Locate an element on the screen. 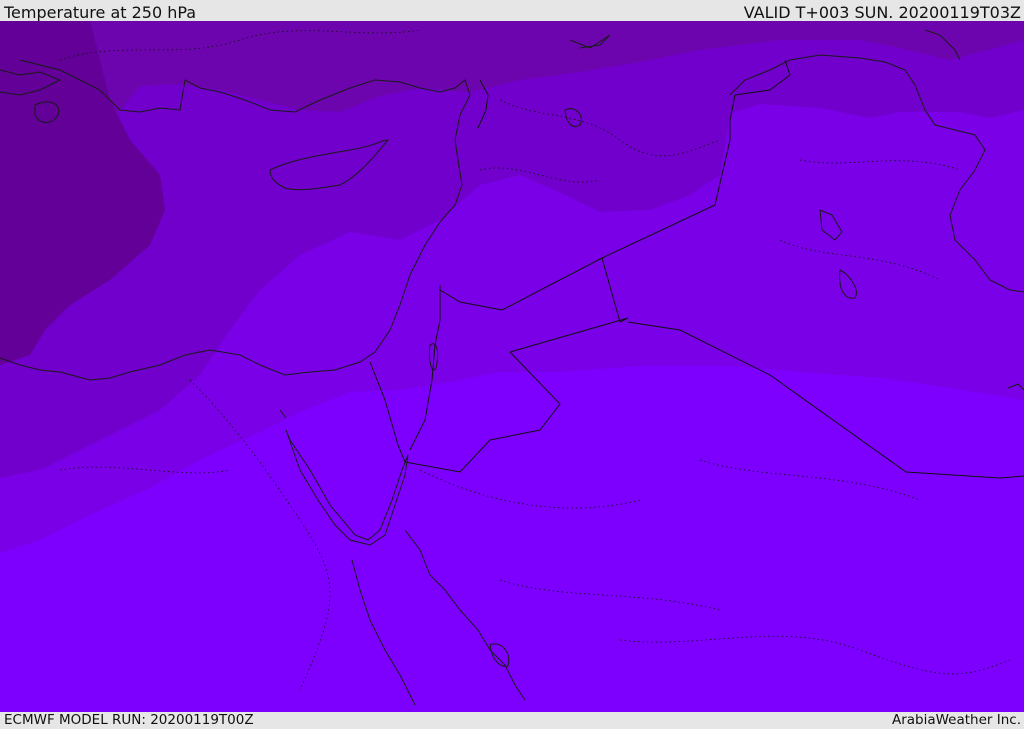  valid-time-label: VALID T+003 SUN. 20200119T03Z is located at coordinates (882, 12).